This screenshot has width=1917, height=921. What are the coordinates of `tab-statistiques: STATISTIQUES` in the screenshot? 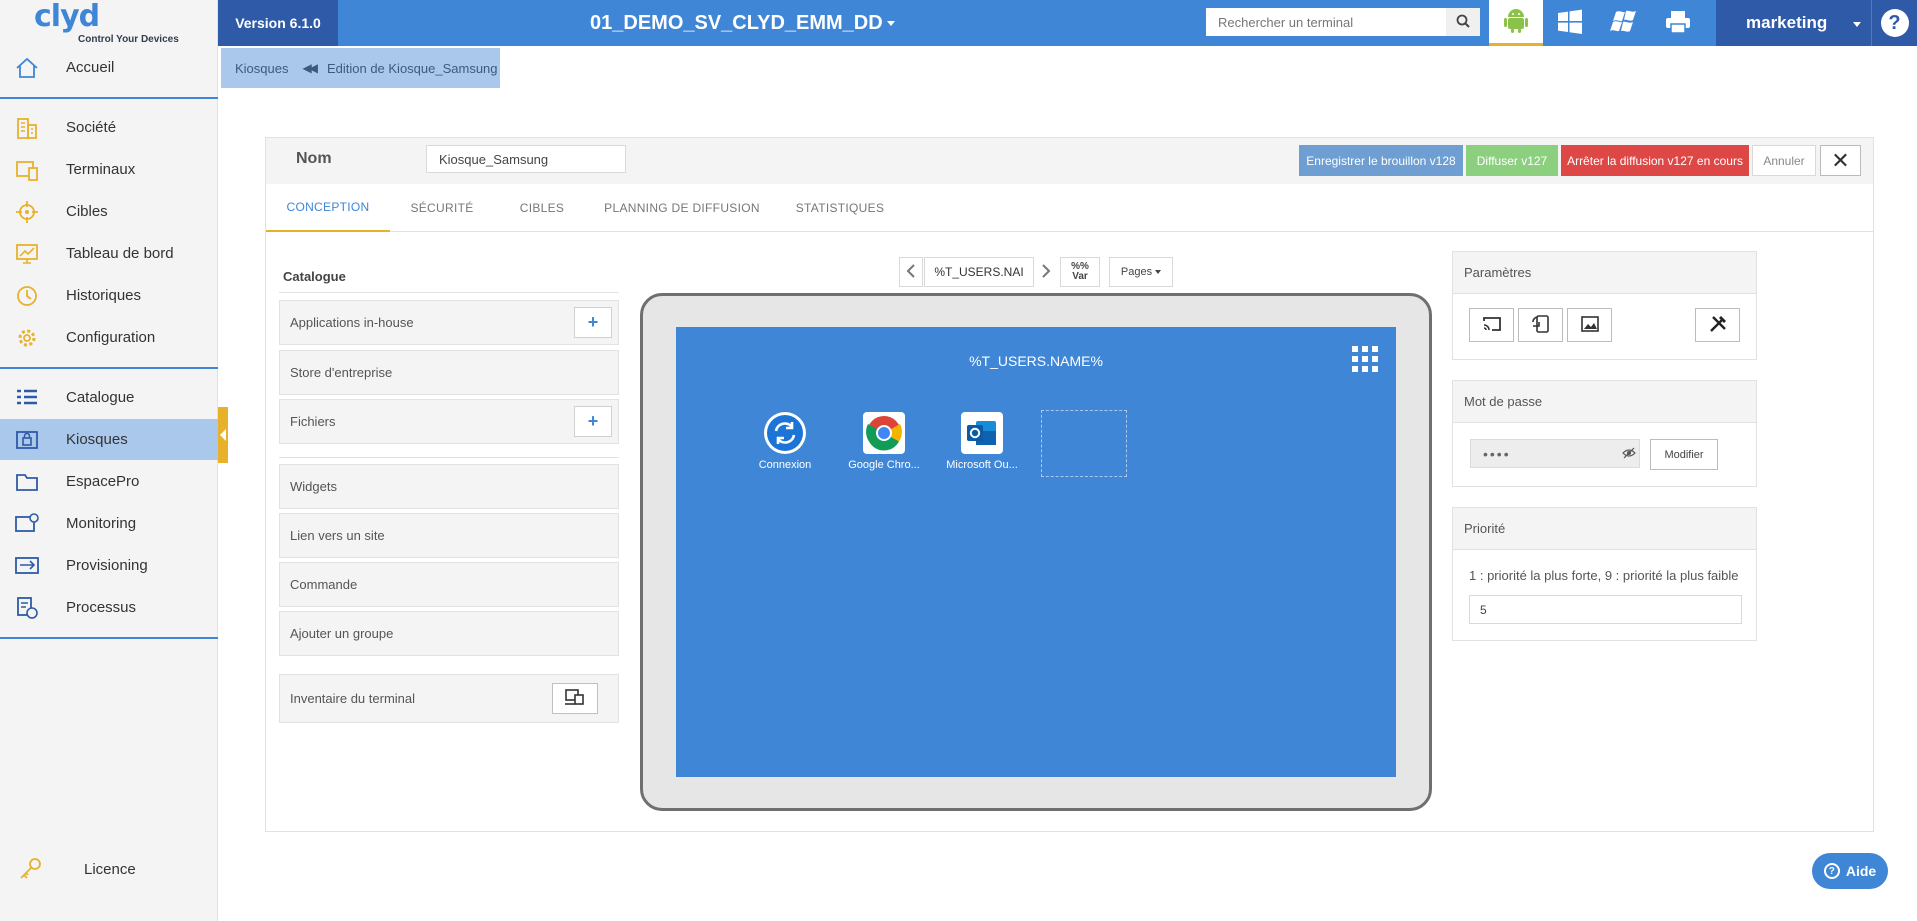 It's located at (840, 208).